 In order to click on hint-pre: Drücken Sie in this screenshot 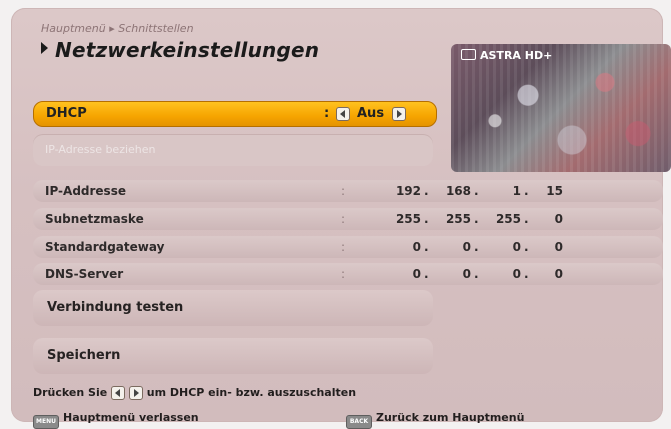, I will do `click(70, 392)`.